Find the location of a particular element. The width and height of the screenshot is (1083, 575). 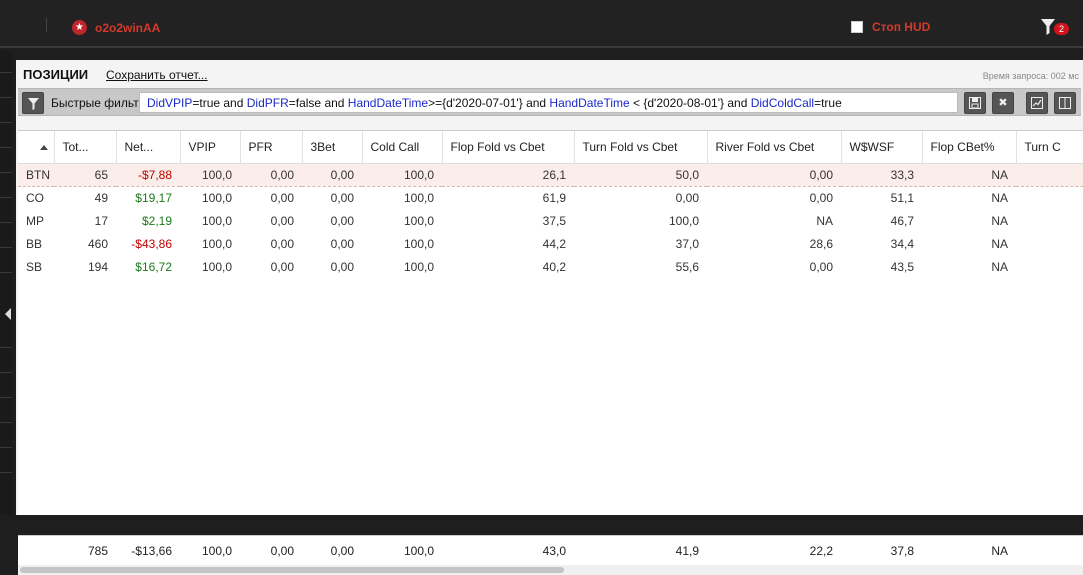

scrollbar-thumb is located at coordinates (292, 570).